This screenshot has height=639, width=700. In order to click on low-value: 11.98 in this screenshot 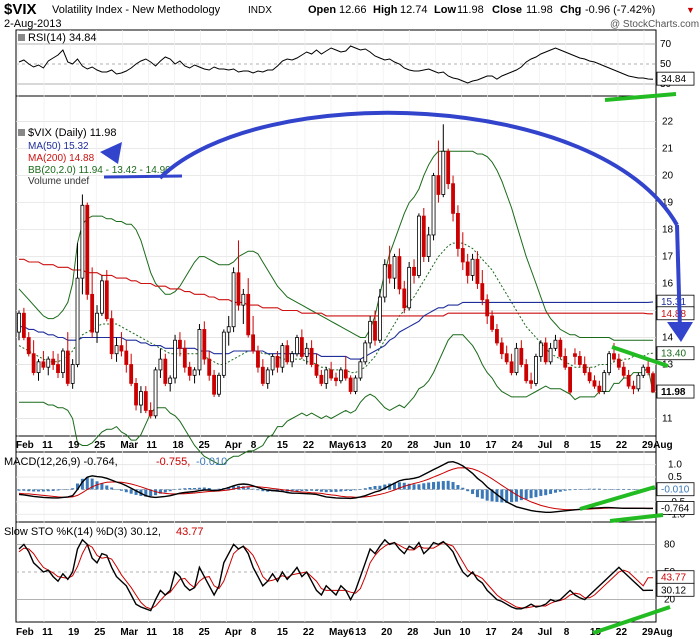, I will do `click(470, 10)`.